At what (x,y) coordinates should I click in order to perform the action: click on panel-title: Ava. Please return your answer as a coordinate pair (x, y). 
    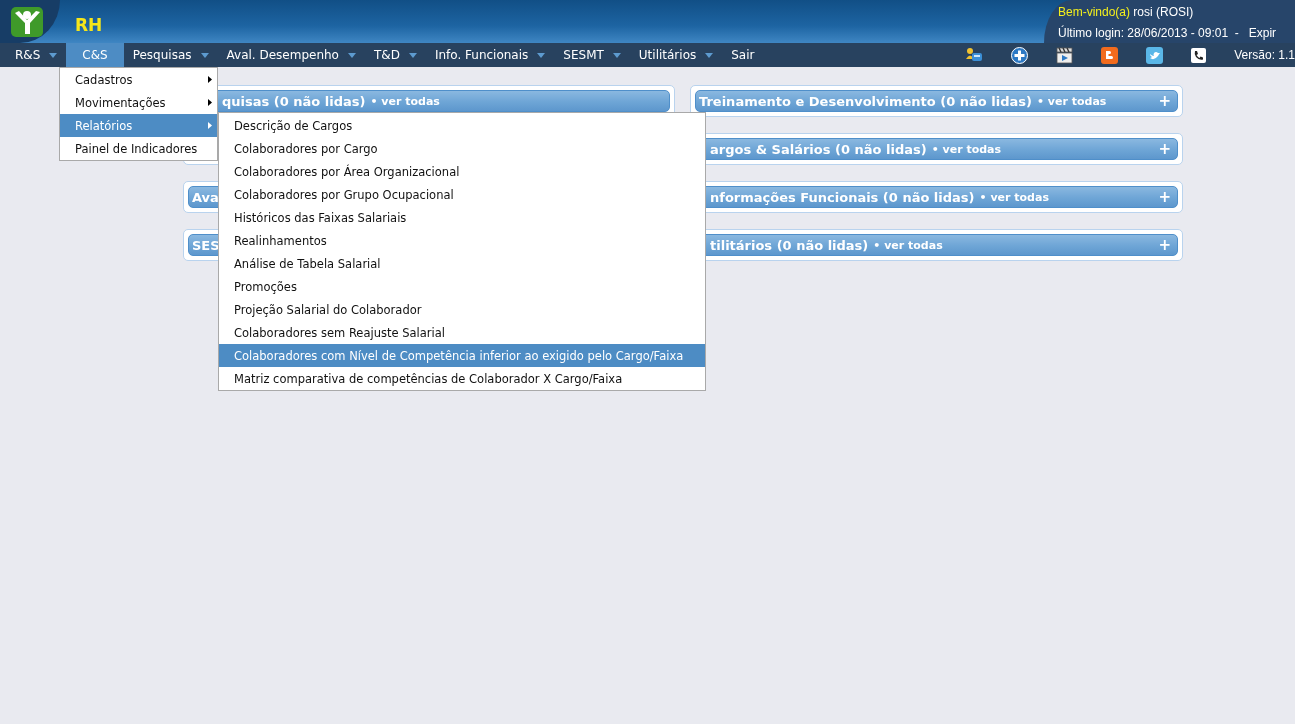
    Looking at the image, I should click on (205, 197).